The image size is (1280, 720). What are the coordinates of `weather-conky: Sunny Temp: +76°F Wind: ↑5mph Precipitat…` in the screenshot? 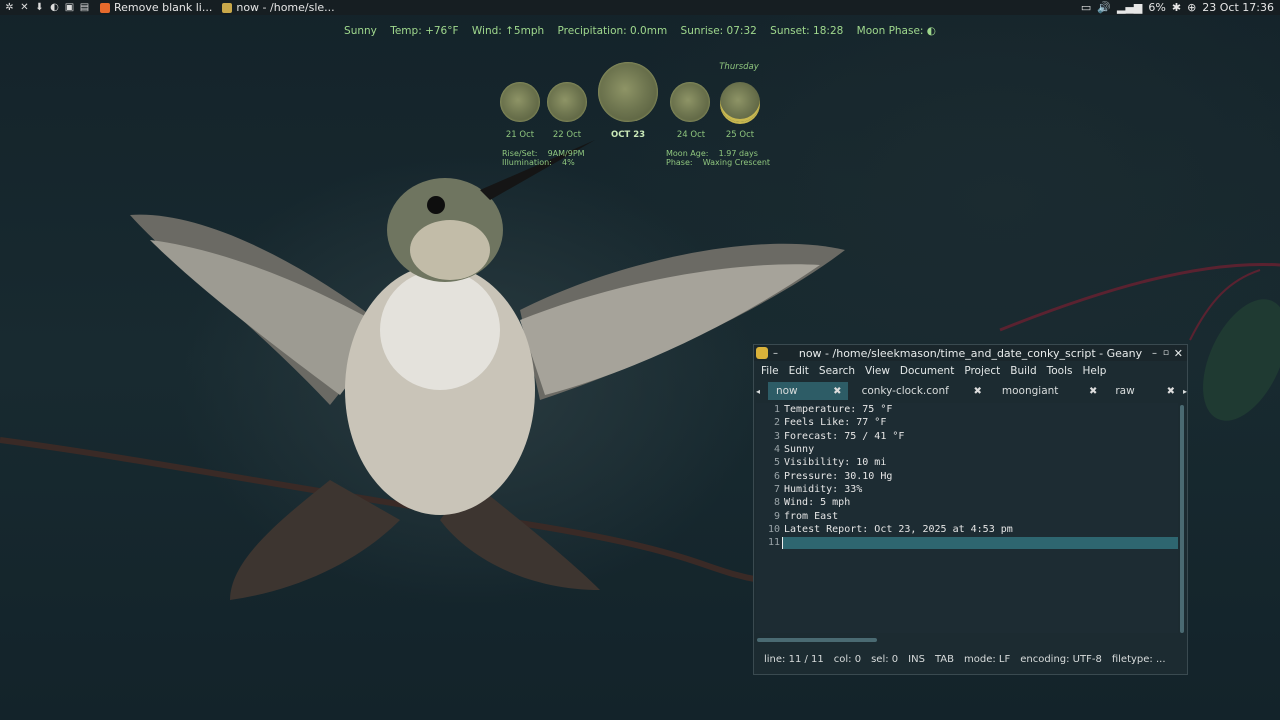 It's located at (640, 31).